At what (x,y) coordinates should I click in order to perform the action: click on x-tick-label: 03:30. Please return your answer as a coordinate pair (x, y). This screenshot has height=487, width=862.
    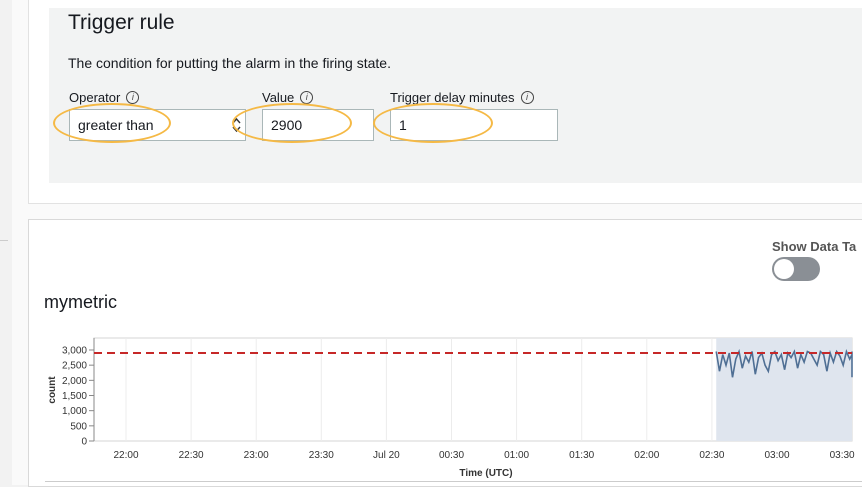
    Looking at the image, I should click on (842, 455).